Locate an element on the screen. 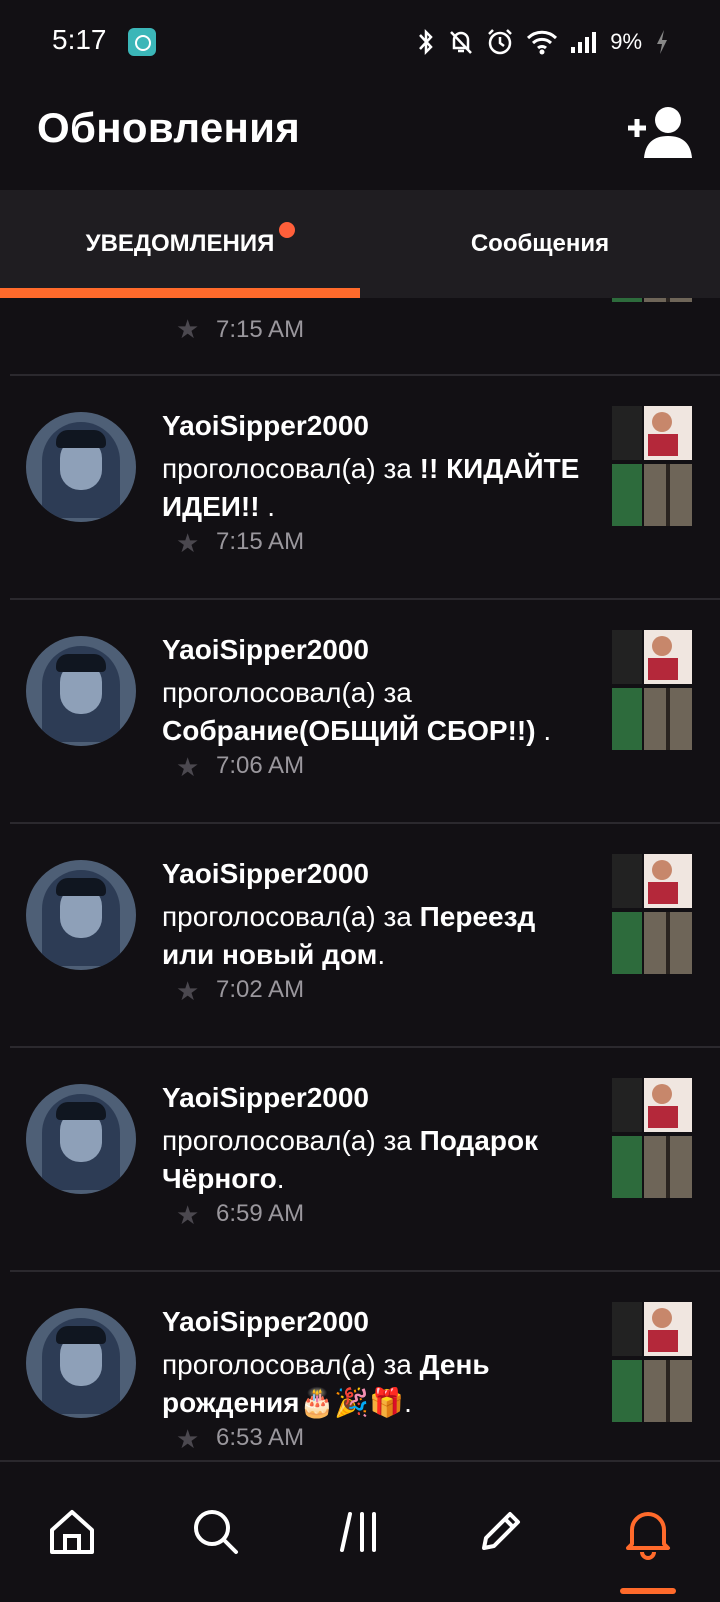  notification-time: 6:59 AM is located at coordinates (260, 1213).